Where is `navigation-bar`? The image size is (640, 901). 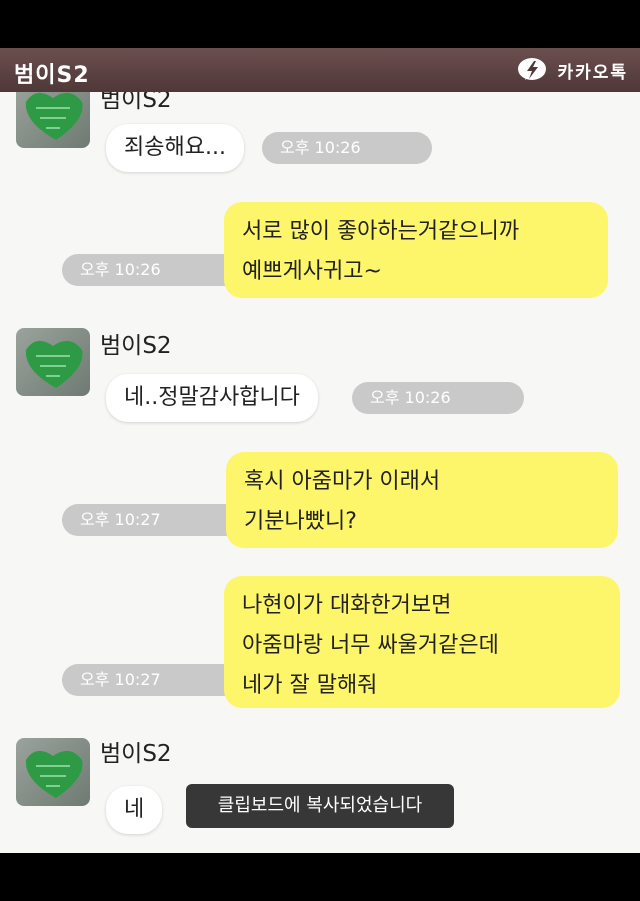
navigation-bar is located at coordinates (320, 877).